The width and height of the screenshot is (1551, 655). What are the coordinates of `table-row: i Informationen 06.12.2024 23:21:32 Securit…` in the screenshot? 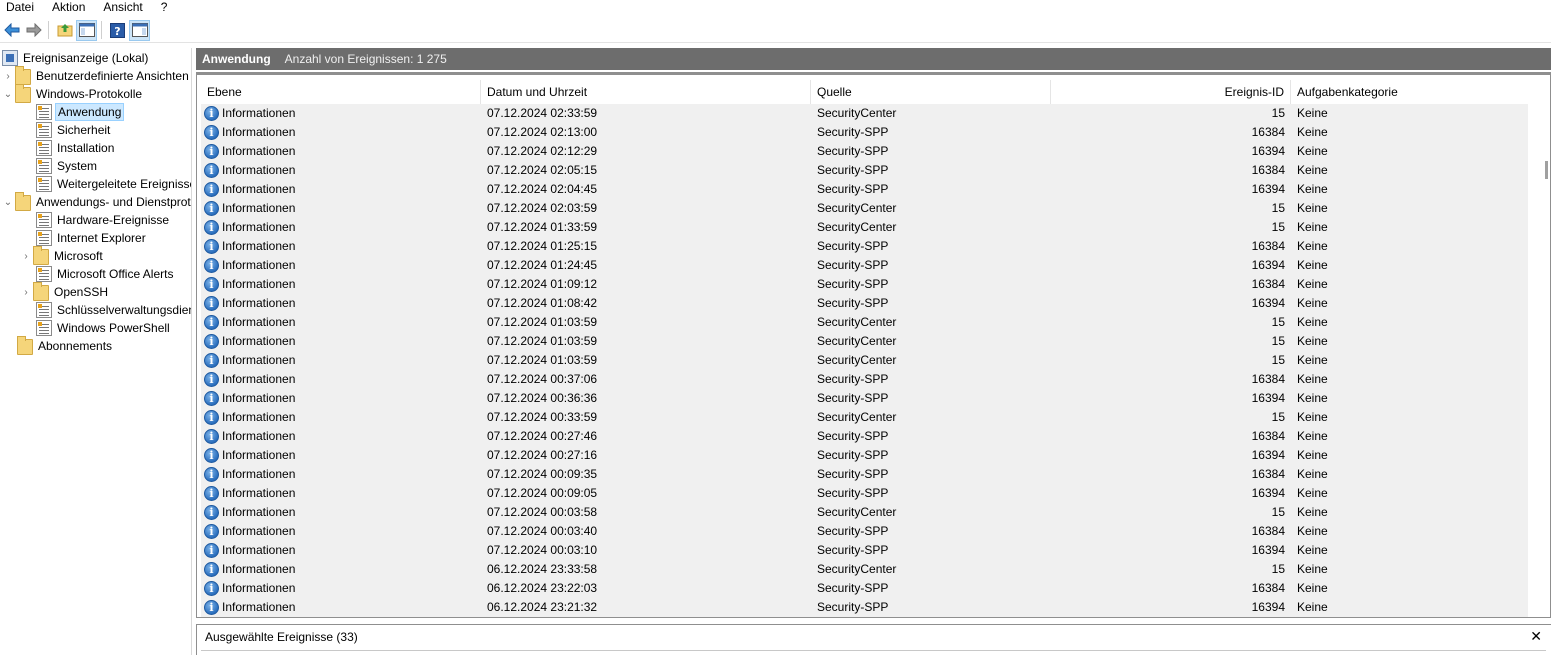 It's located at (864, 607).